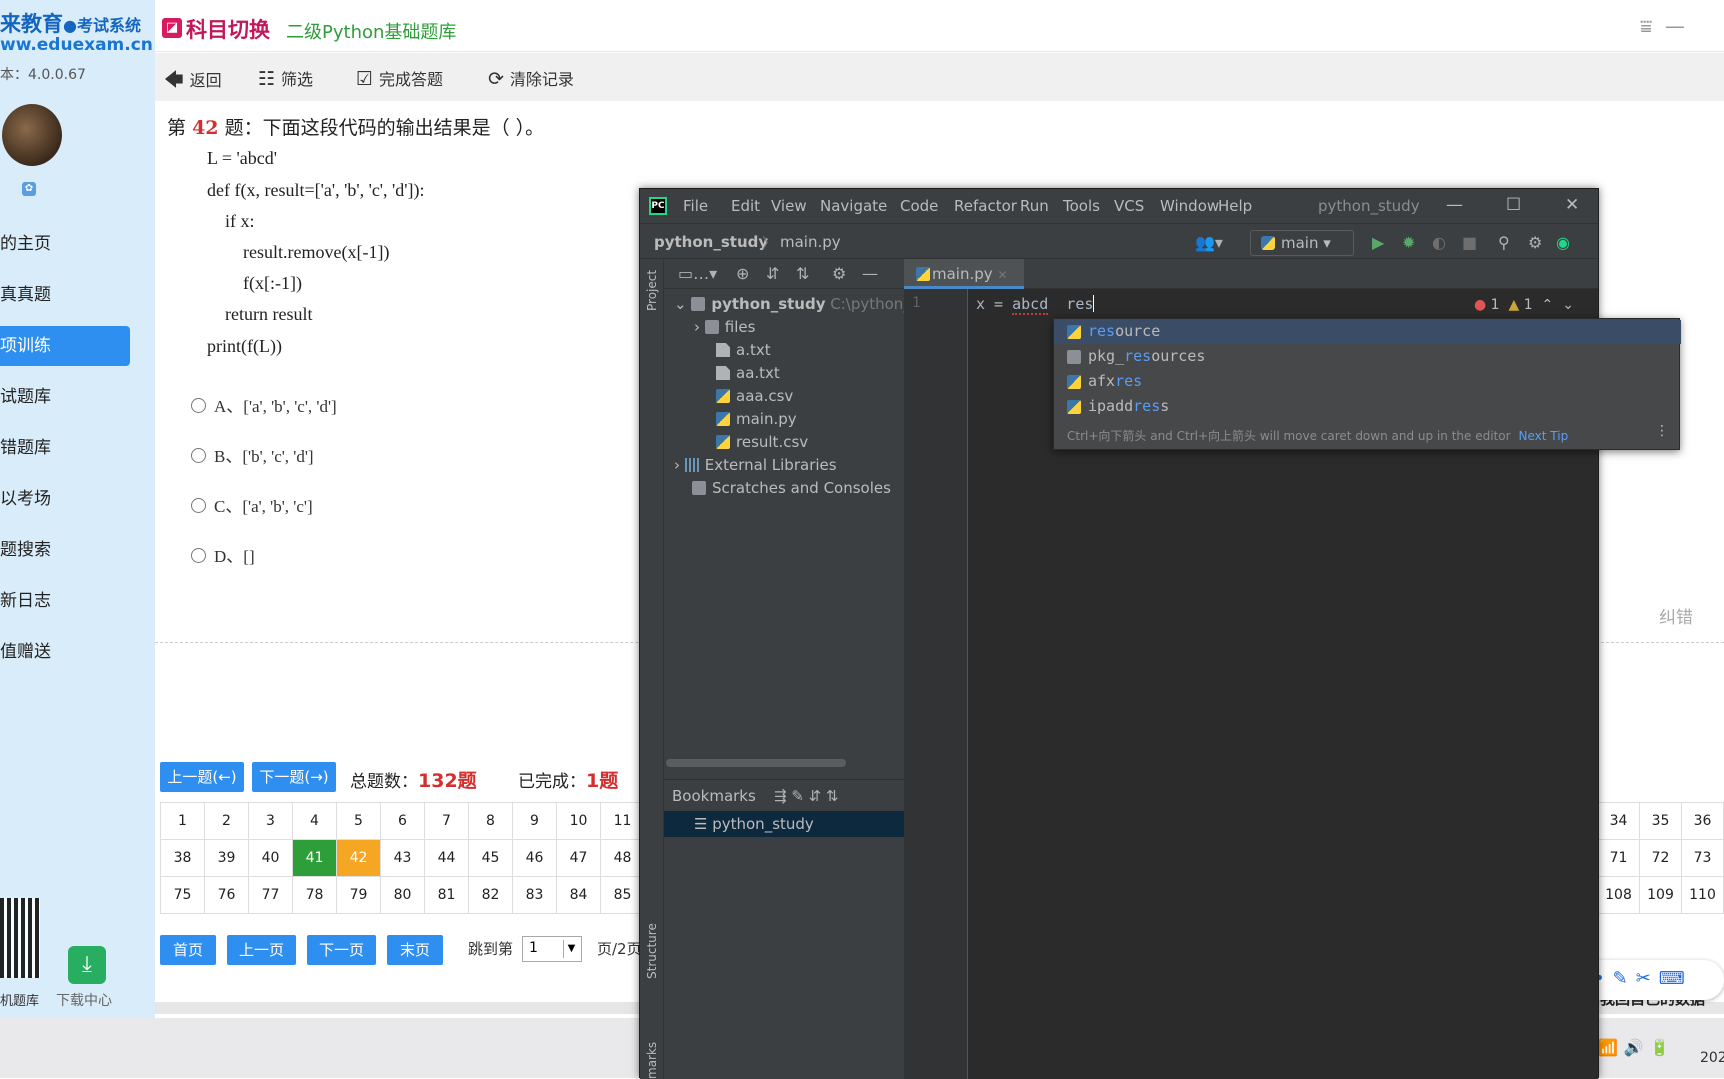 This screenshot has height=1079, width=1724. I want to click on menu-item: View, so click(789, 206).